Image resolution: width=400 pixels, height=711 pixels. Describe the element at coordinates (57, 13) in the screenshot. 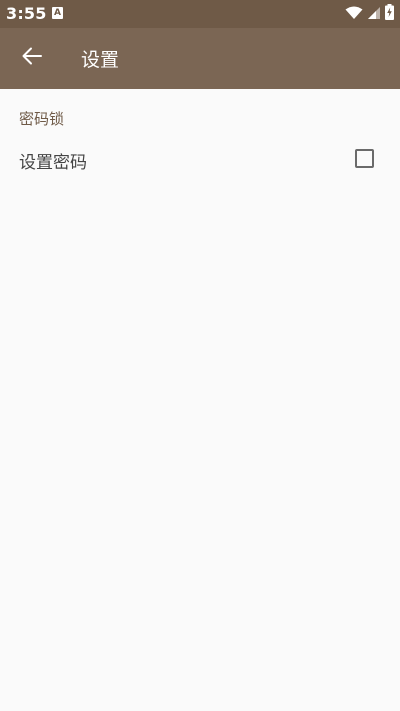

I see `notification-icon: A` at that location.